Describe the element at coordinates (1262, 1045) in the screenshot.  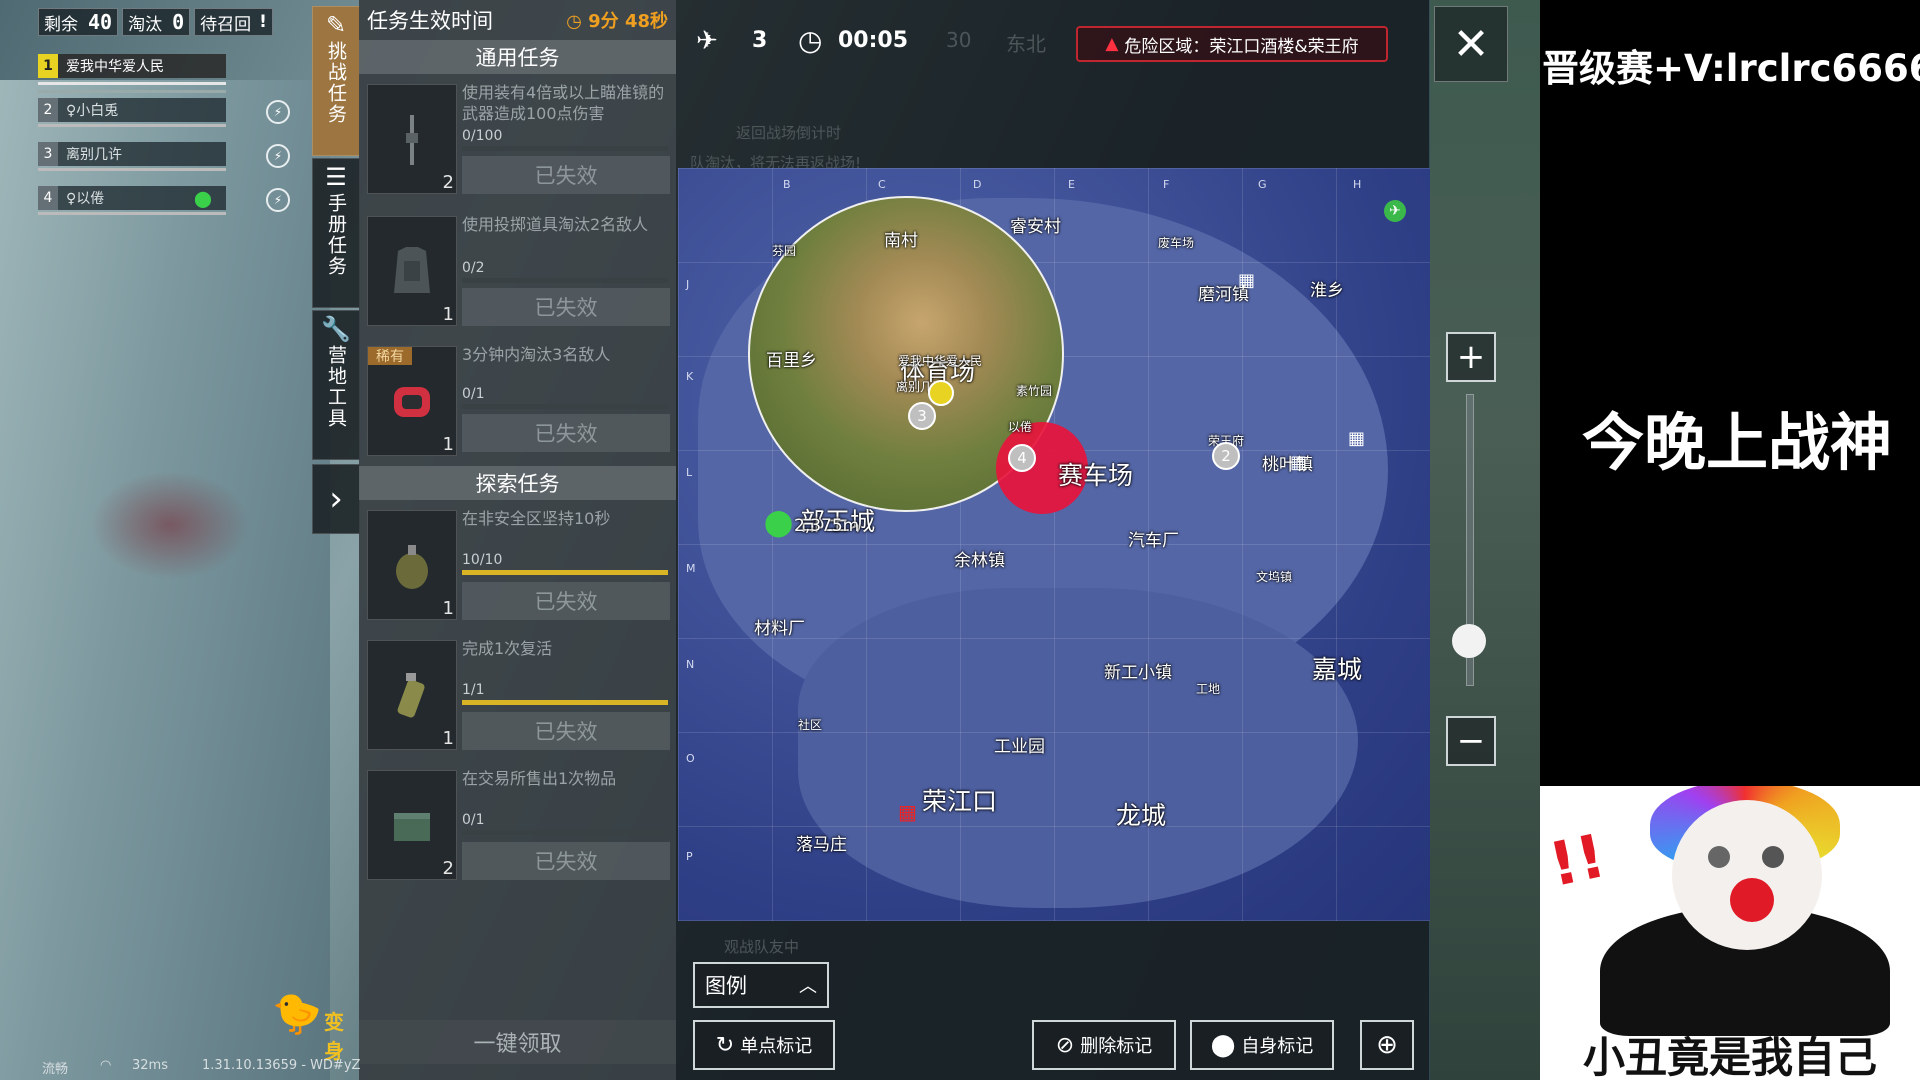
I see `self-mark-button: ⬤ 自身标记` at that location.